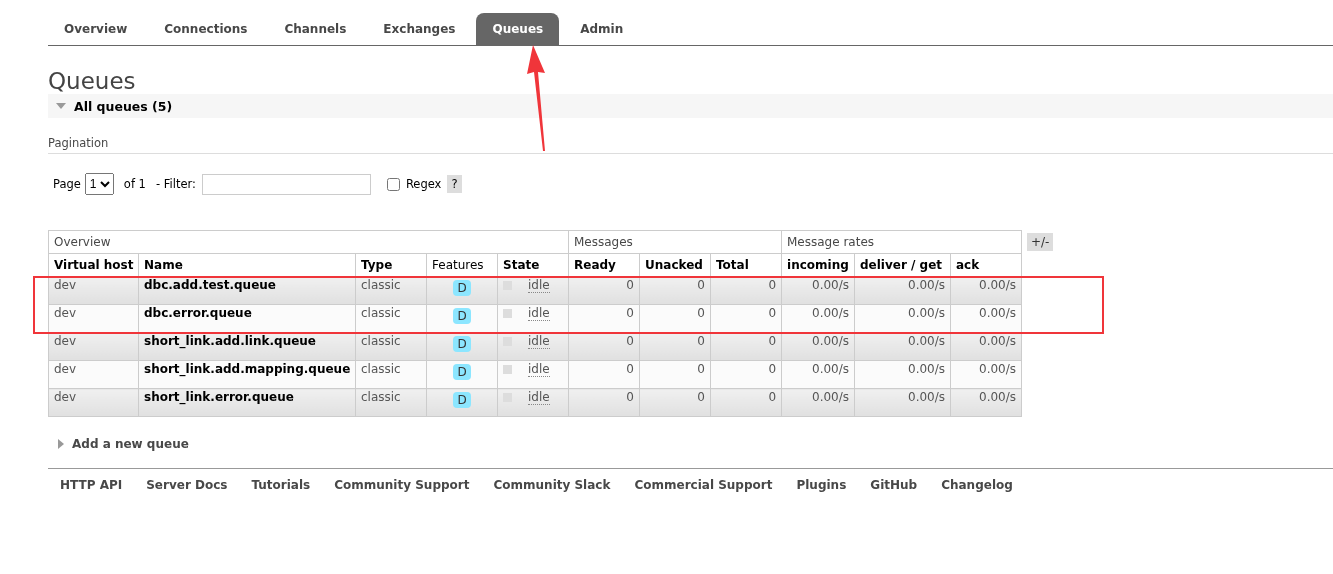 The height and width of the screenshot is (574, 1333). What do you see at coordinates (901, 242) in the screenshot?
I see `column-group-header: Message rates` at bounding box center [901, 242].